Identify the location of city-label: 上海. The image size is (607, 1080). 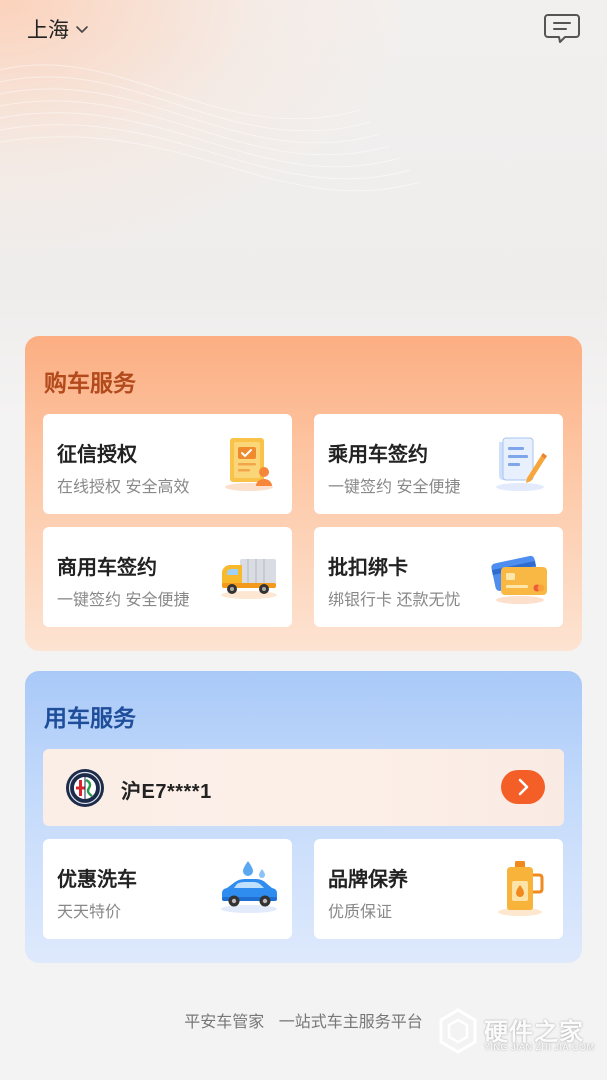
(48, 30).